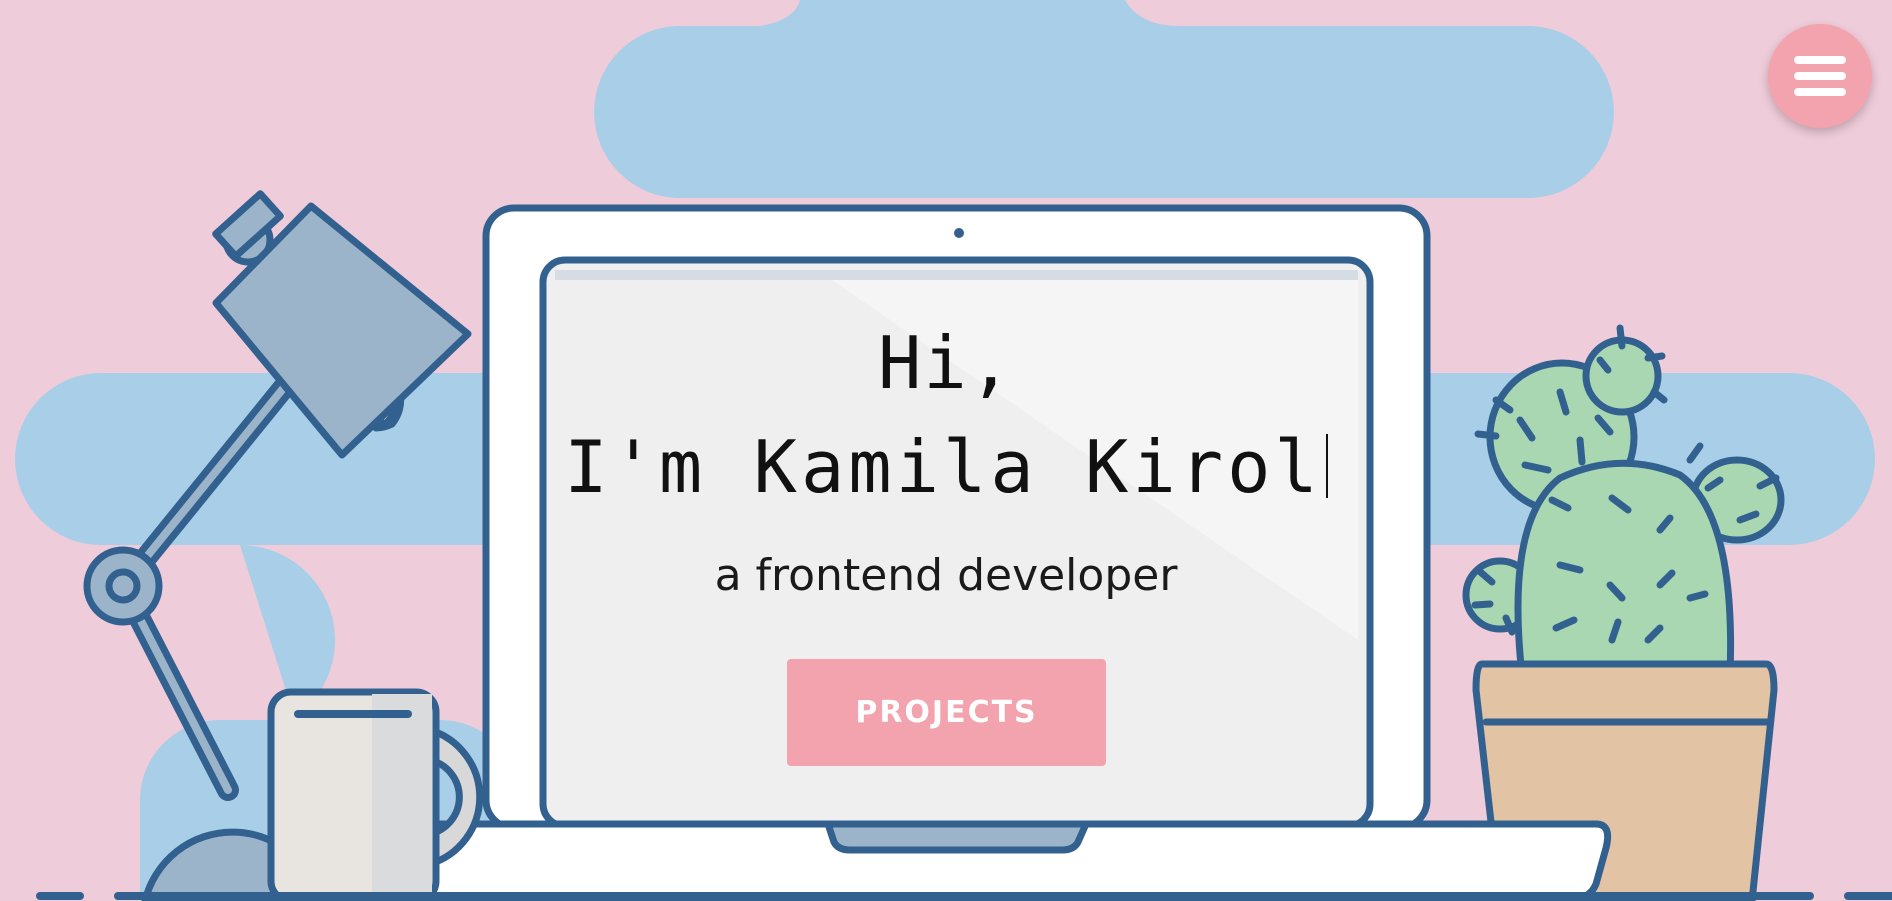 Image resolution: width=1892 pixels, height=901 pixels. Describe the element at coordinates (1326, 466) in the screenshot. I see `typing-cursor` at that location.